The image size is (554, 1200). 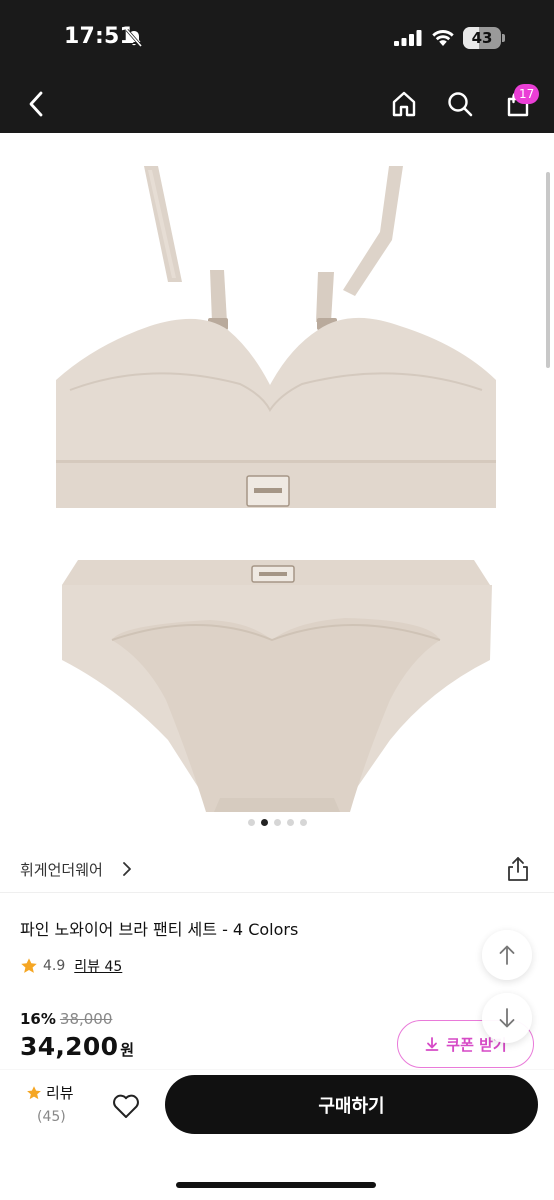 What do you see at coordinates (518, 869) in the screenshot?
I see `share-icon` at bounding box center [518, 869].